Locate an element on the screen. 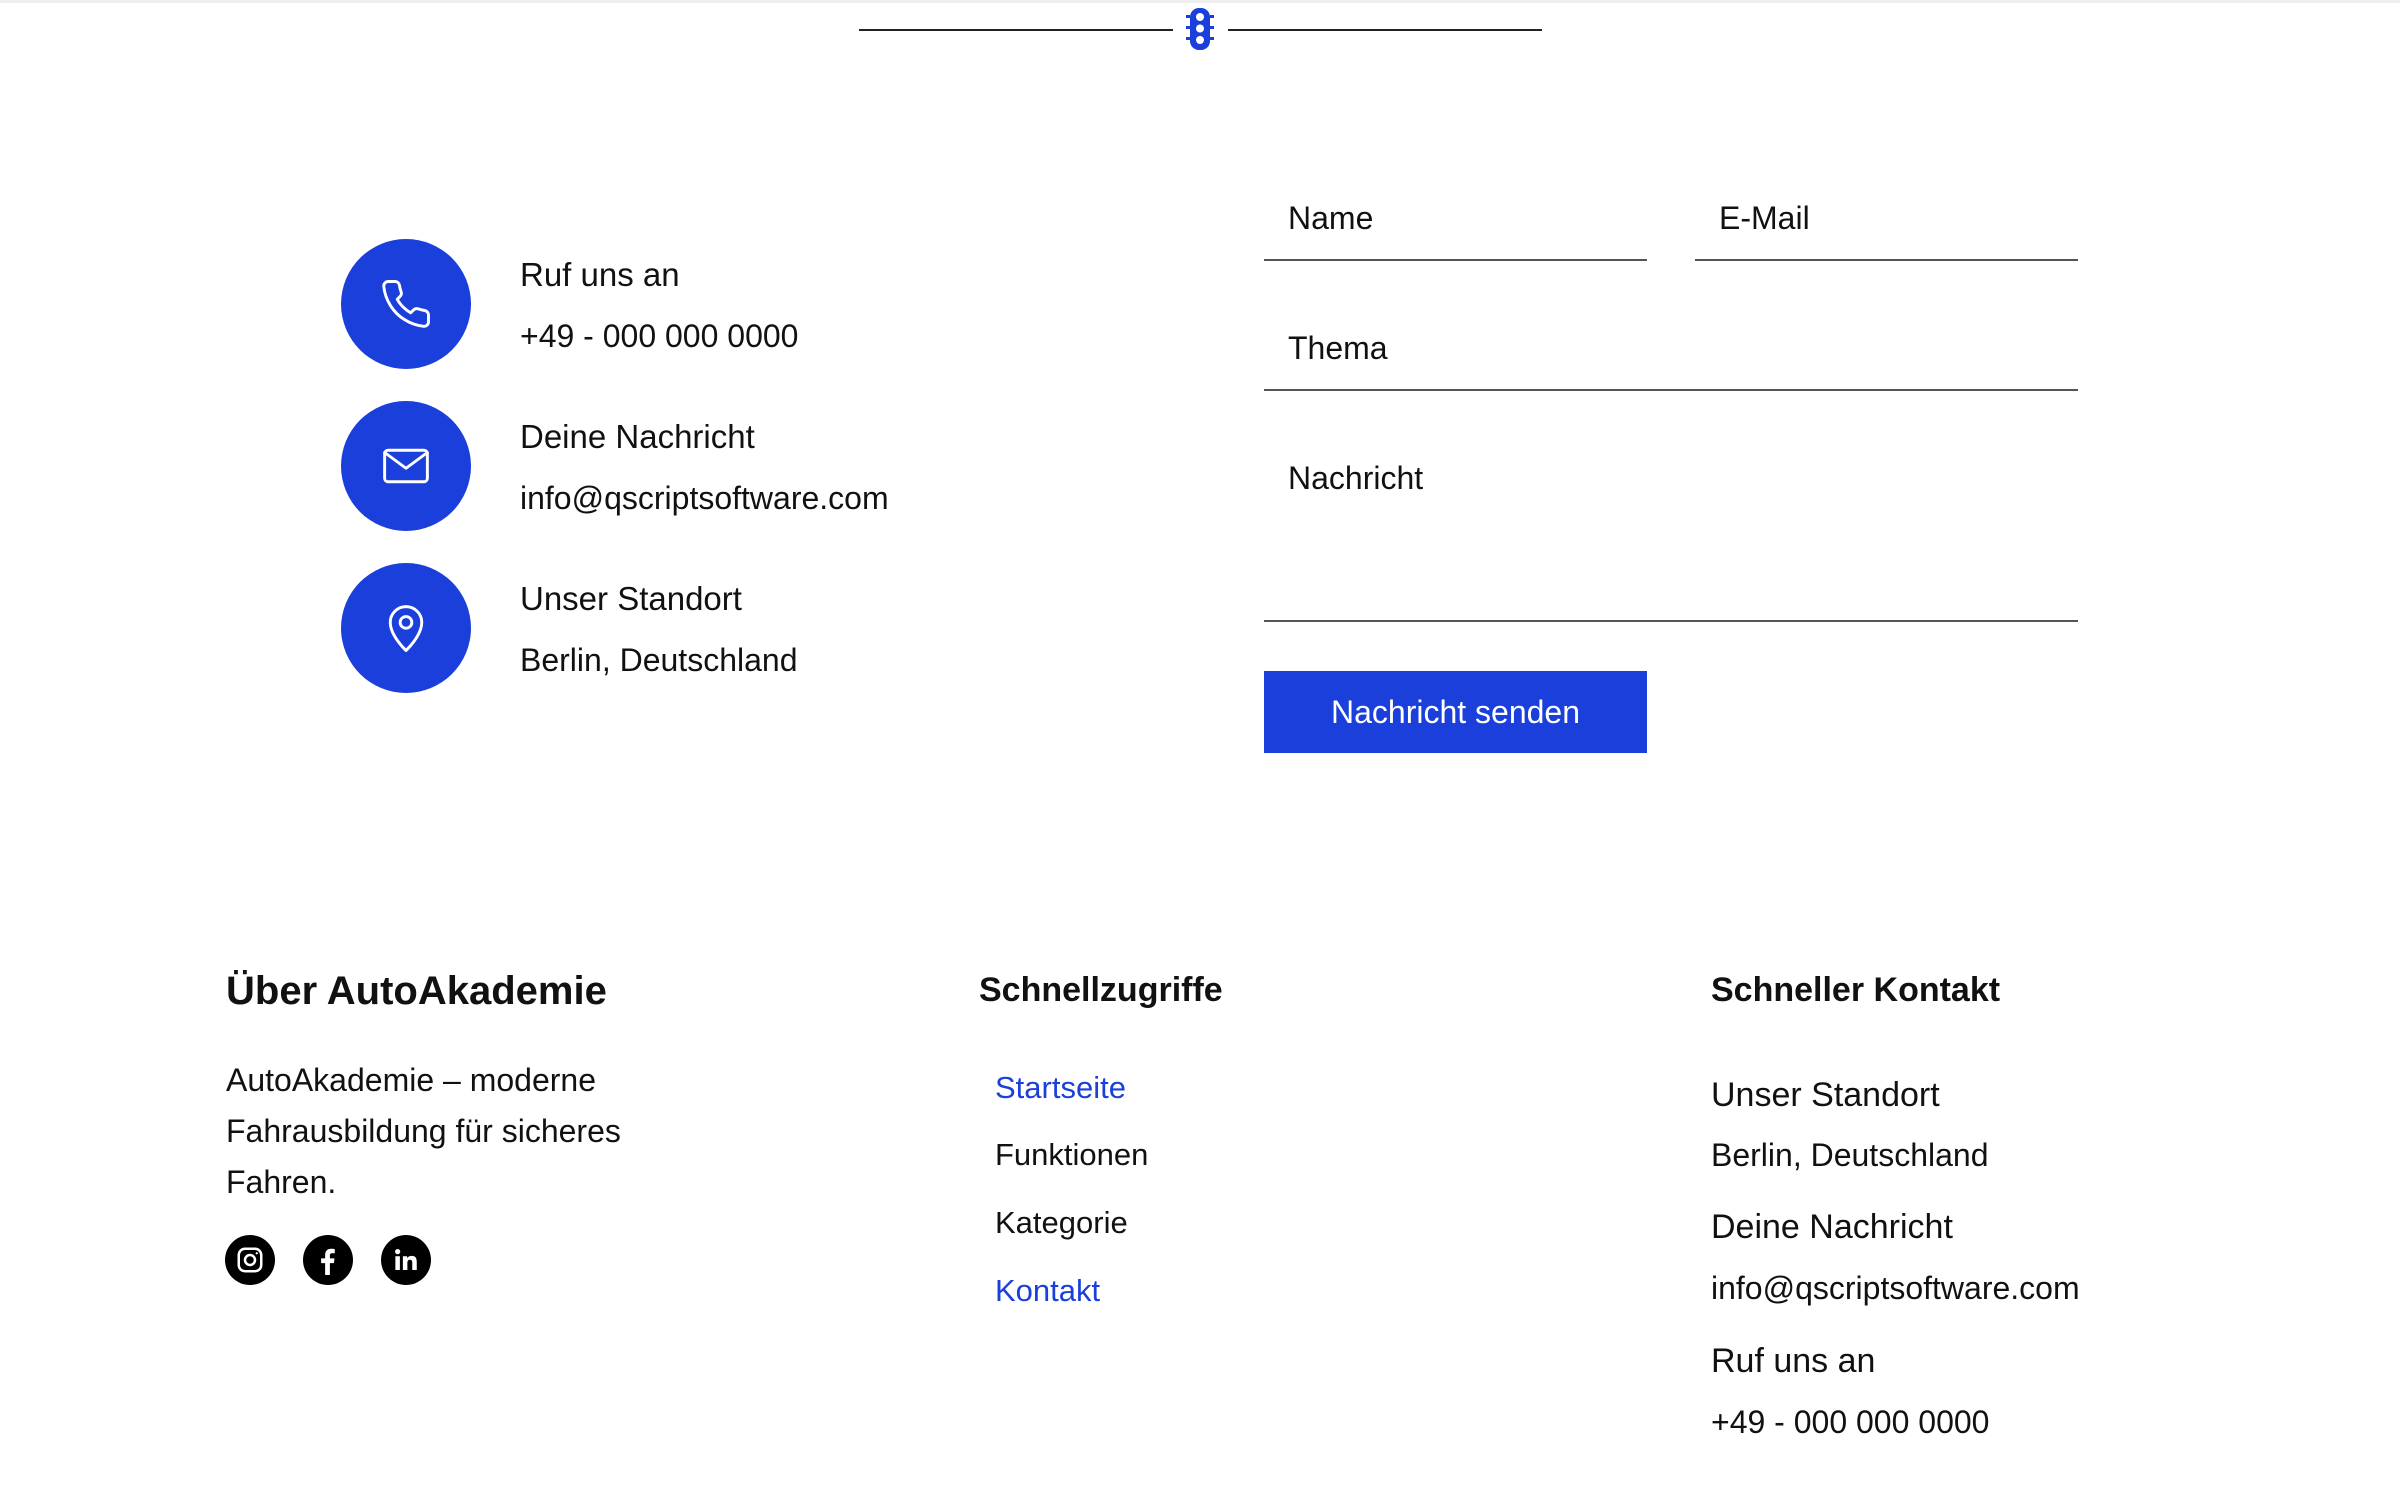  facebook-icon is located at coordinates (328, 1261).